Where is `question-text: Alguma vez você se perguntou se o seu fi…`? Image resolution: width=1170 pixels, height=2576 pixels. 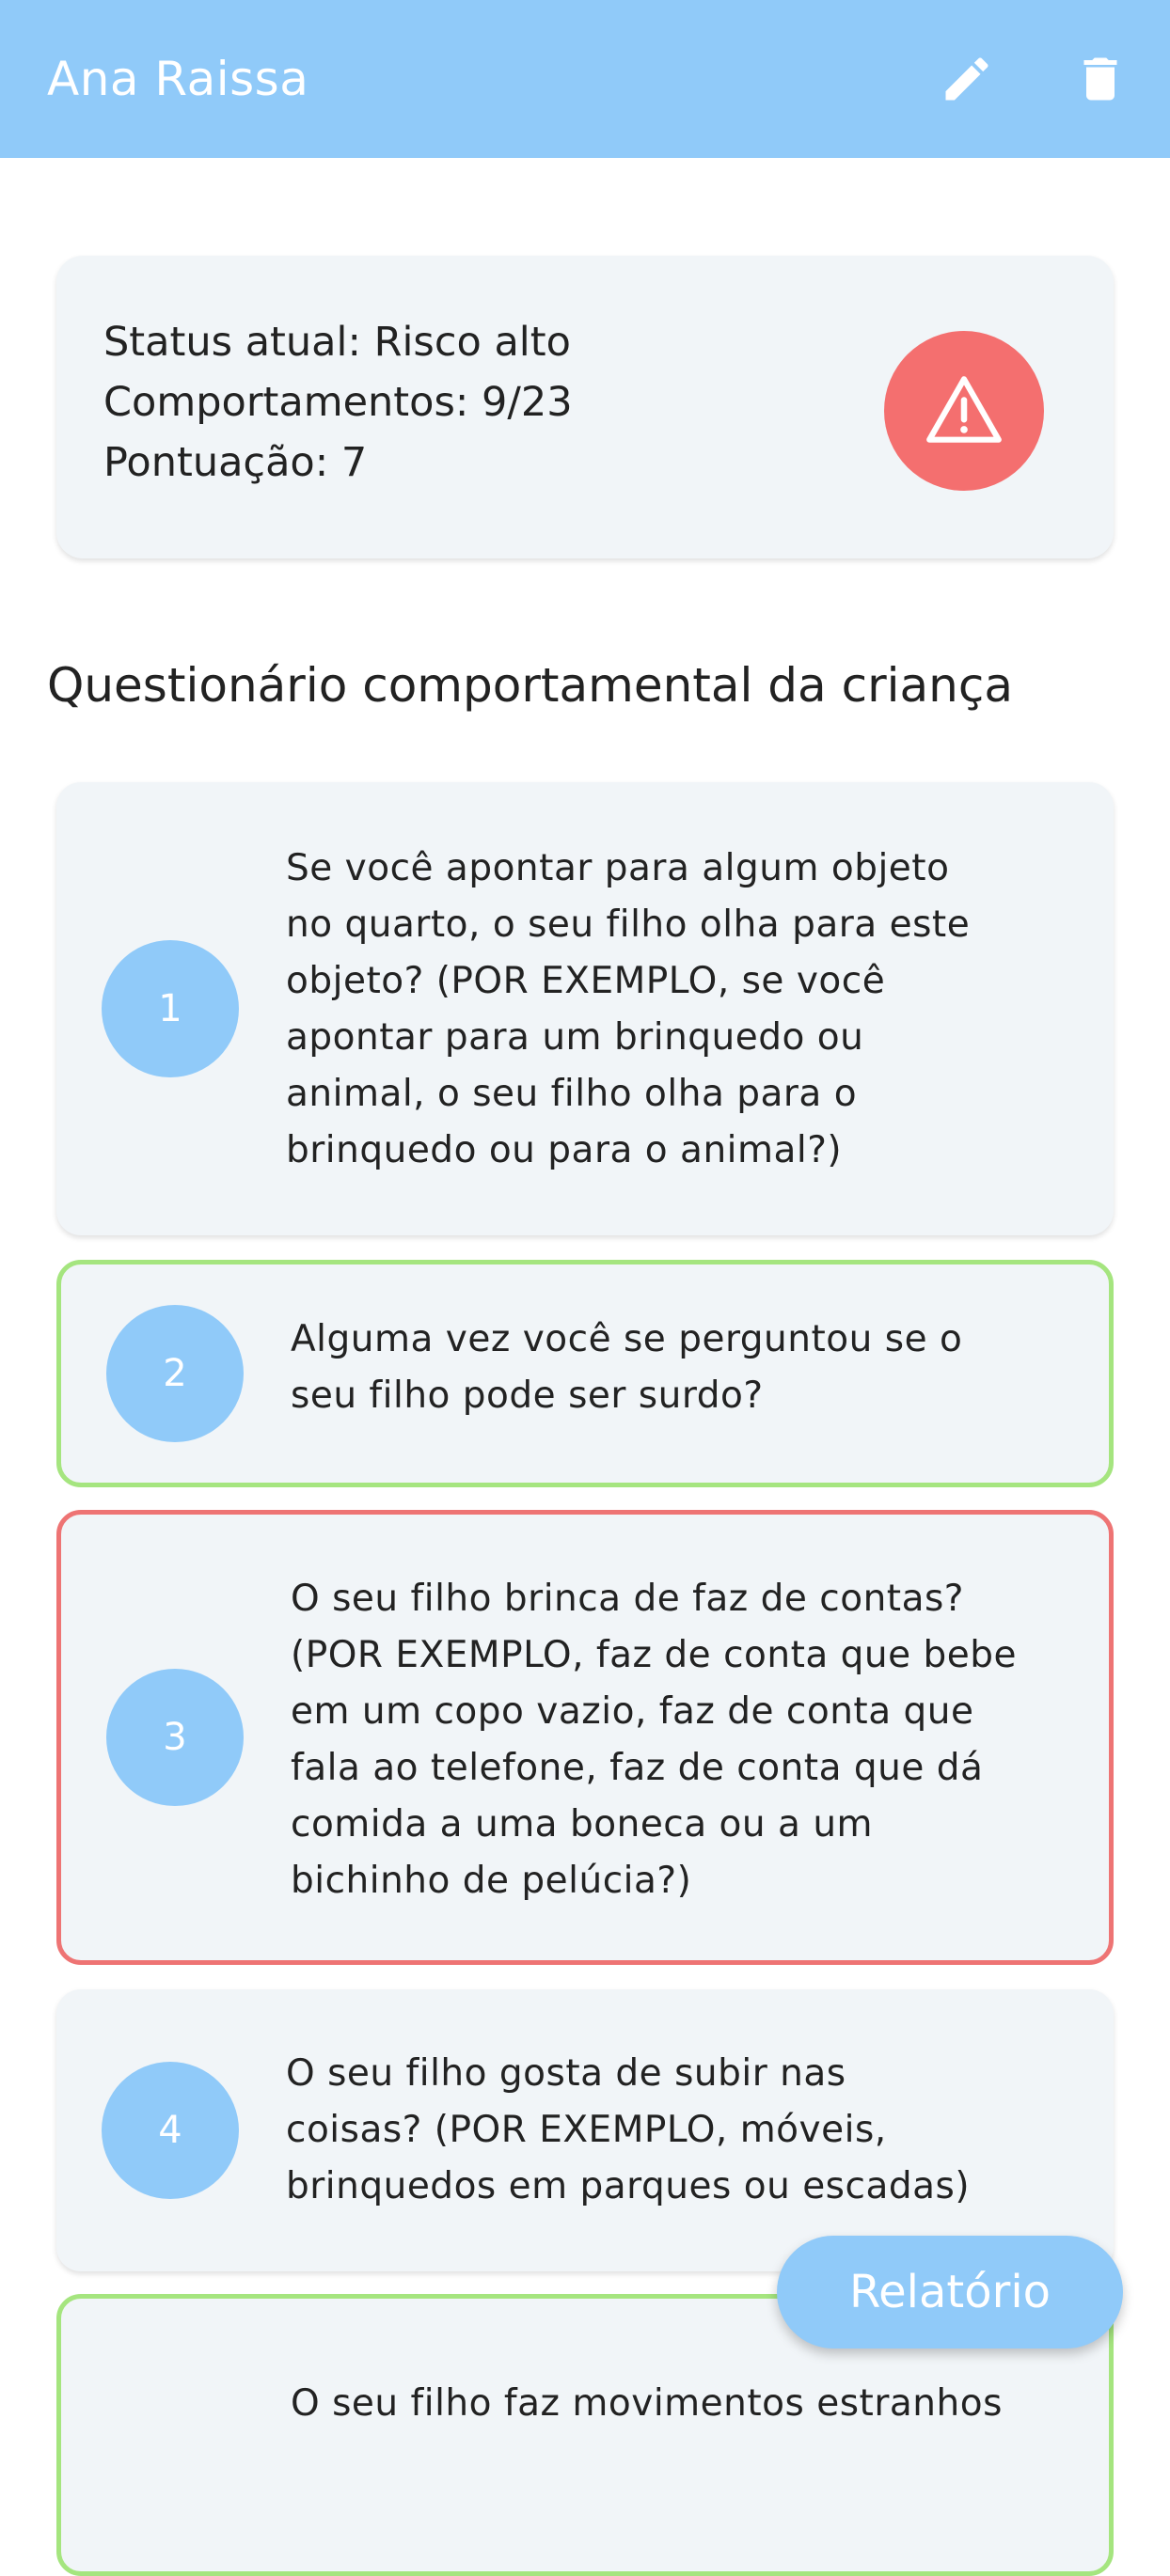
question-text: Alguma vez você se perguntou se o seu fi… is located at coordinates (627, 1368).